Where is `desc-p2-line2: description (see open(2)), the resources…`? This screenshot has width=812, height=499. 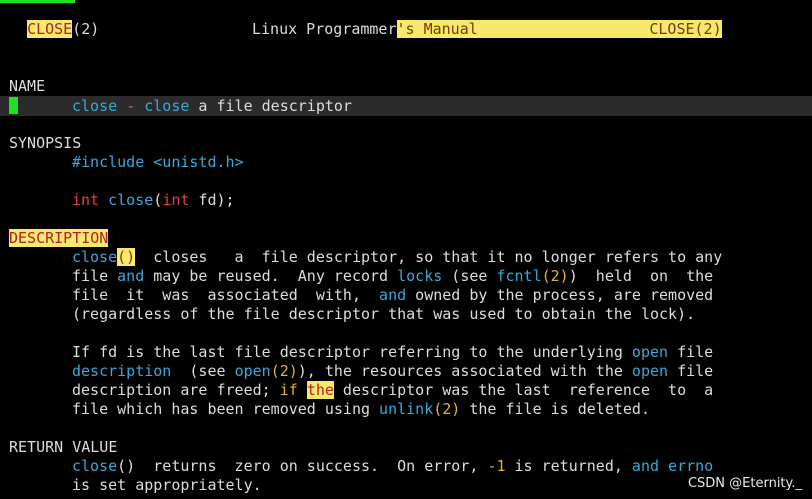
desc-p2-line2: description (see open(2)), the resources… is located at coordinates (393, 371).